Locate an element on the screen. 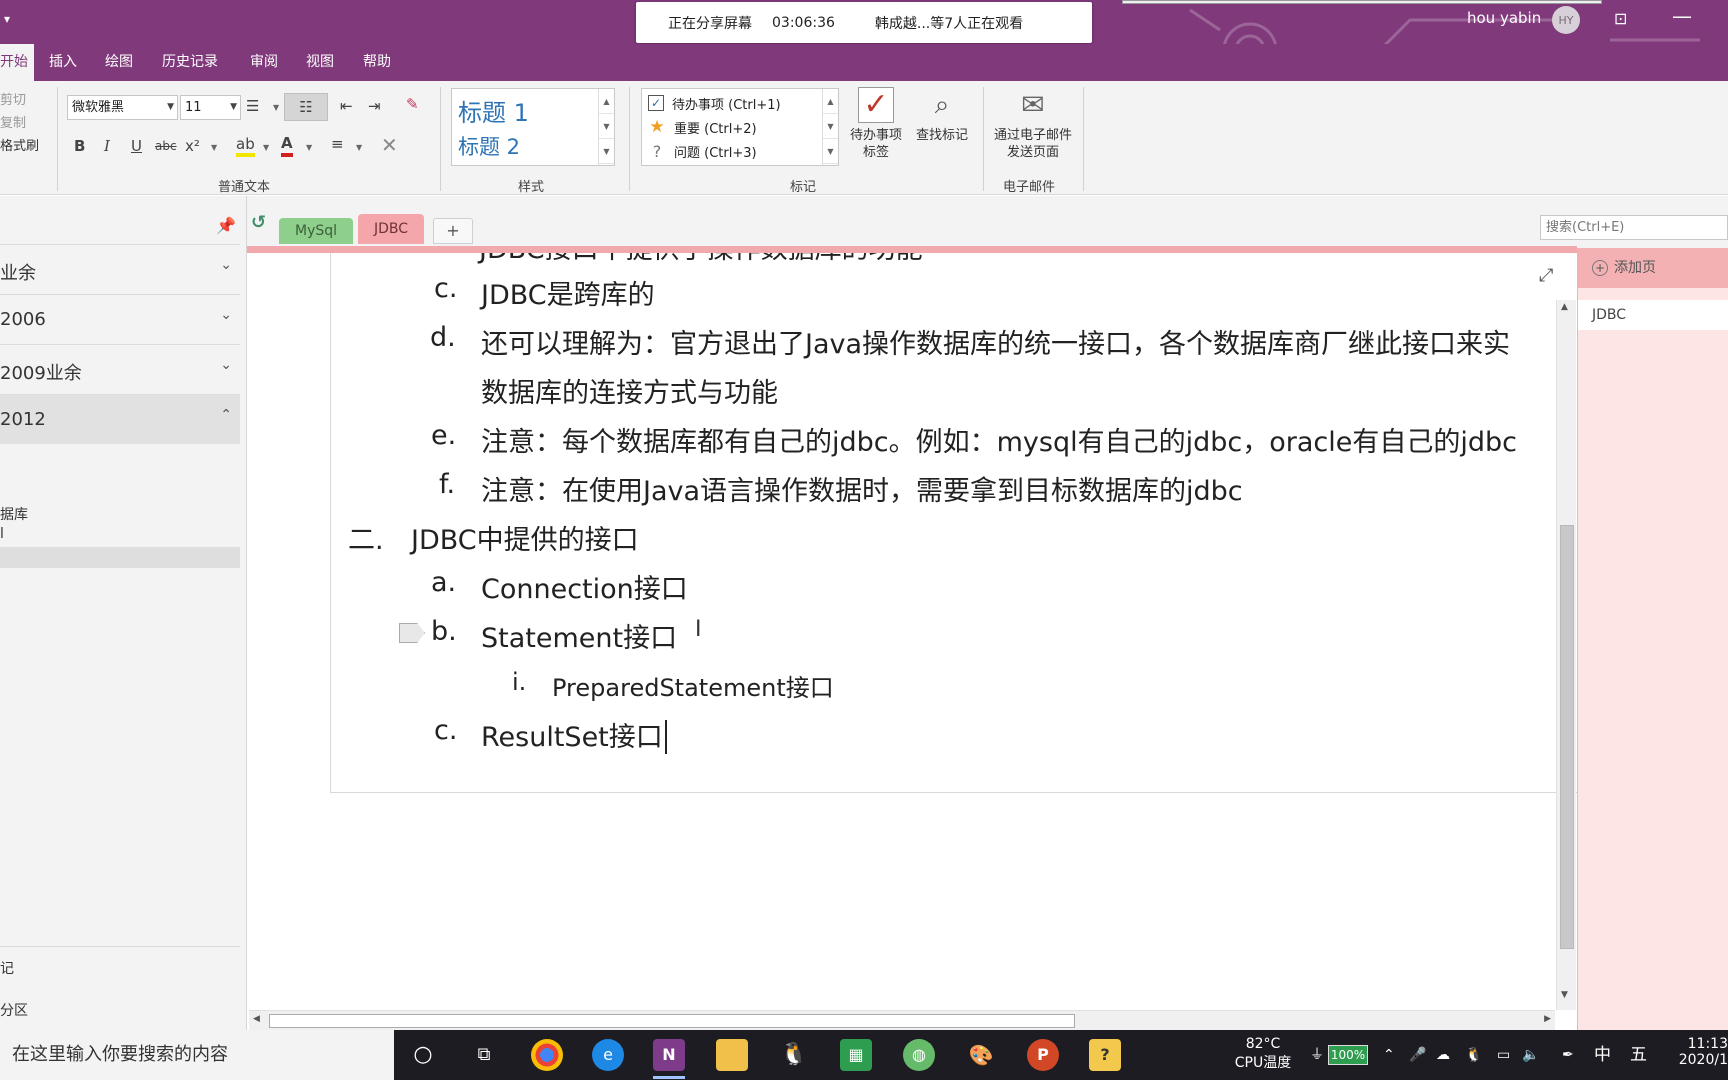 This screenshot has height=1080, width=1728. superscript-icon: x² is located at coordinates (192, 146).